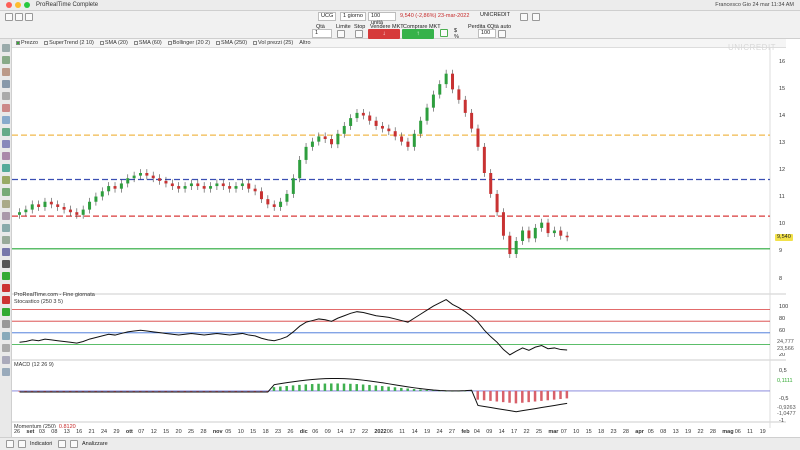  I want to click on indicator-sma20: SMA (20), so click(113, 43).